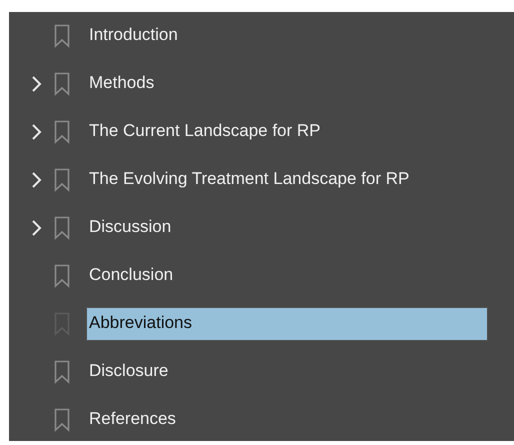  What do you see at coordinates (121, 84) in the screenshot?
I see `bookmark-item: Methods` at bounding box center [121, 84].